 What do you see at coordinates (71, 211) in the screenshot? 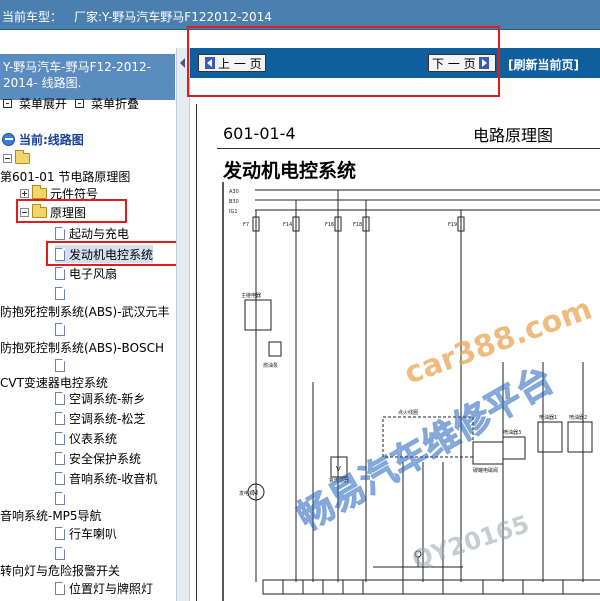
I see `schematic-highlight` at bounding box center [71, 211].